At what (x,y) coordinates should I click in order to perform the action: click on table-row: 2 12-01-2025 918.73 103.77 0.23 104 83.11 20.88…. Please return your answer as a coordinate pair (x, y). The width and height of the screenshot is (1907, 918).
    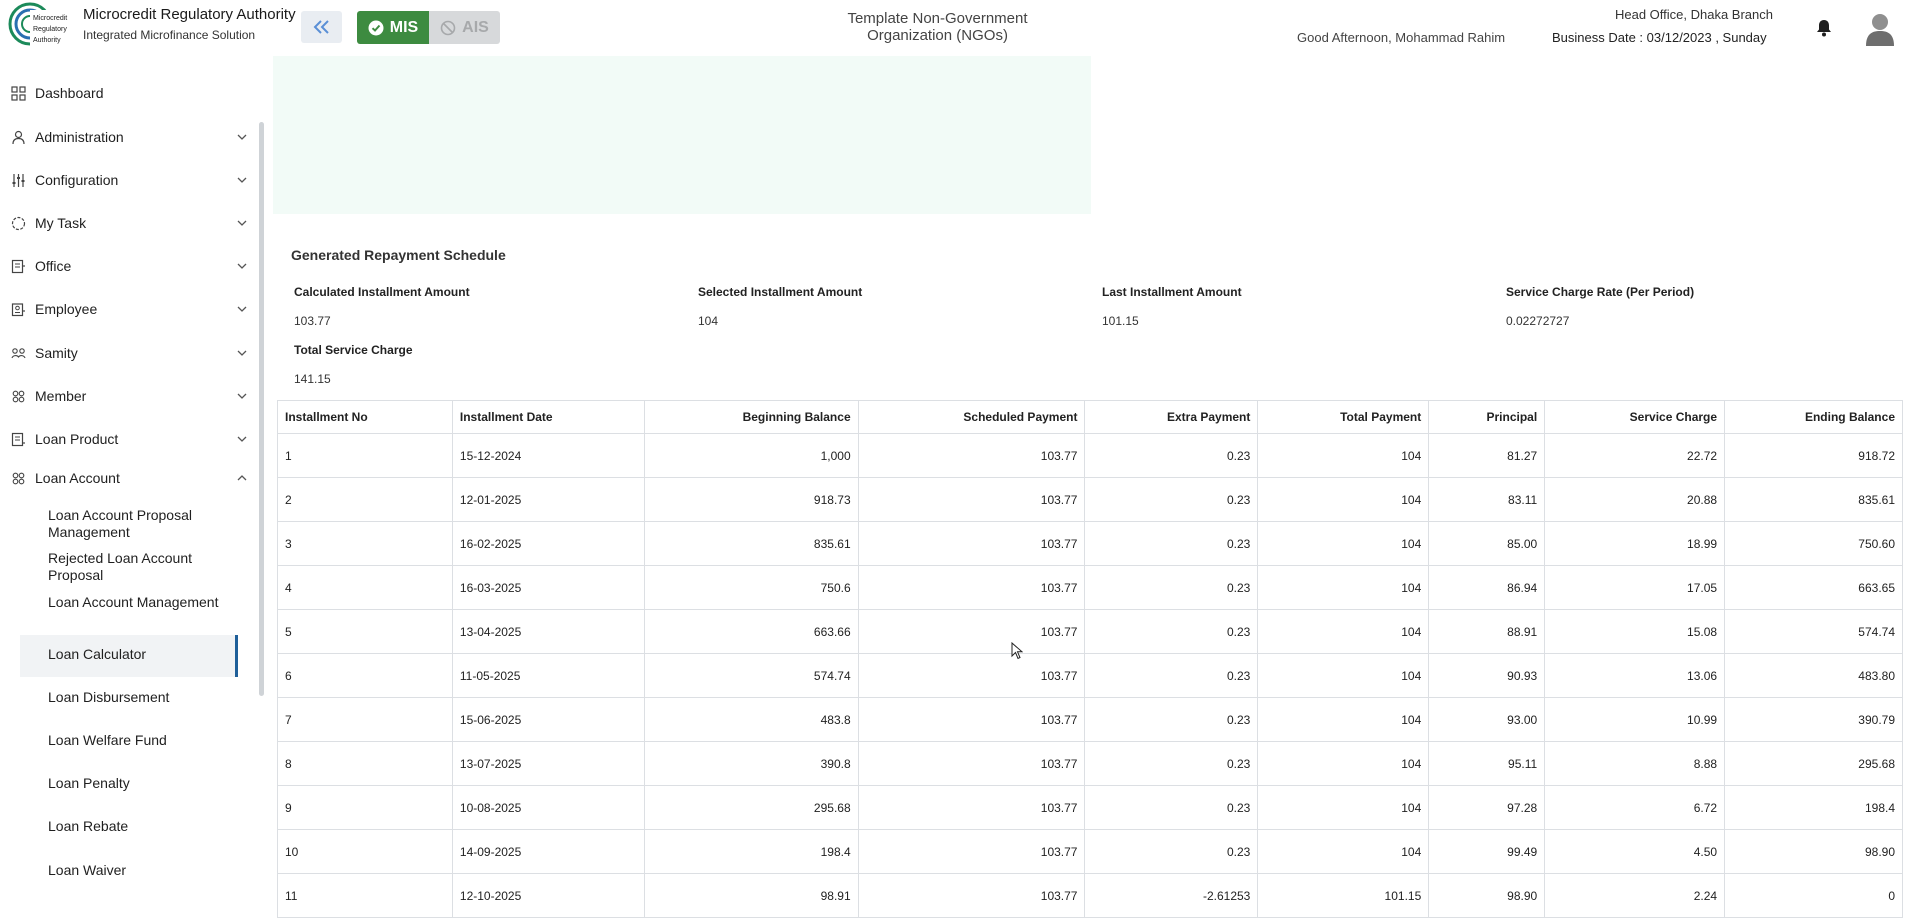
    Looking at the image, I should click on (1090, 499).